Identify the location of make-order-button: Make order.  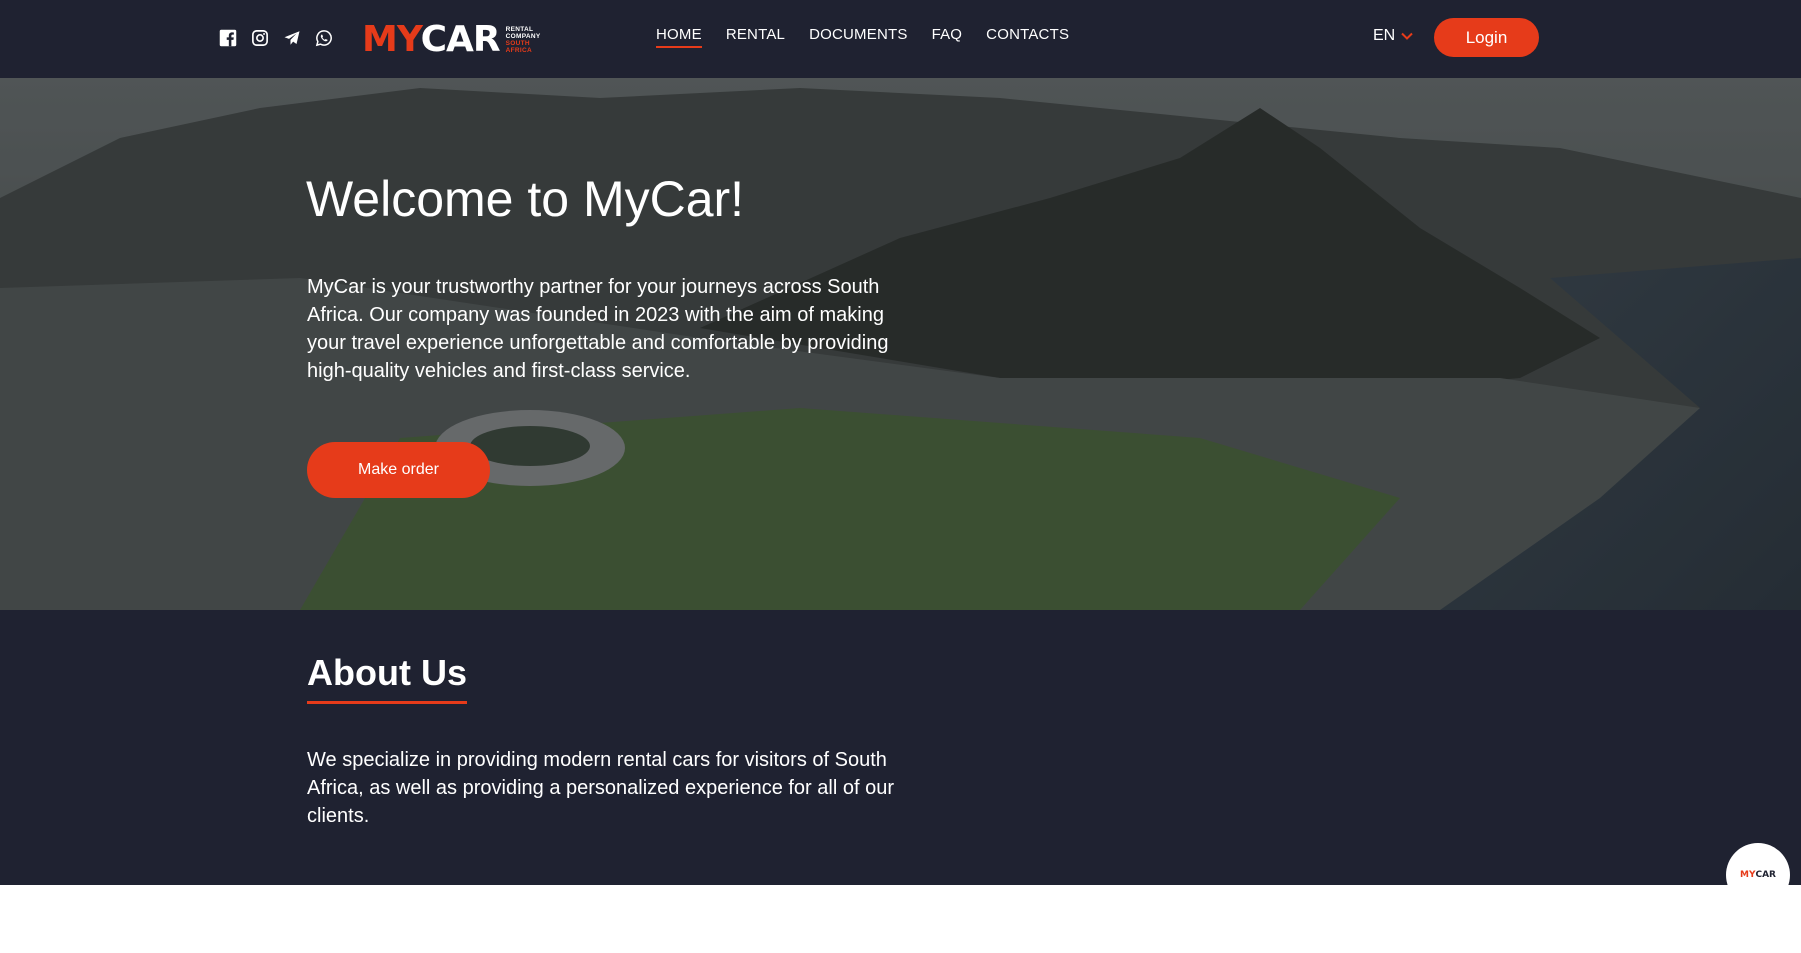
(398, 470).